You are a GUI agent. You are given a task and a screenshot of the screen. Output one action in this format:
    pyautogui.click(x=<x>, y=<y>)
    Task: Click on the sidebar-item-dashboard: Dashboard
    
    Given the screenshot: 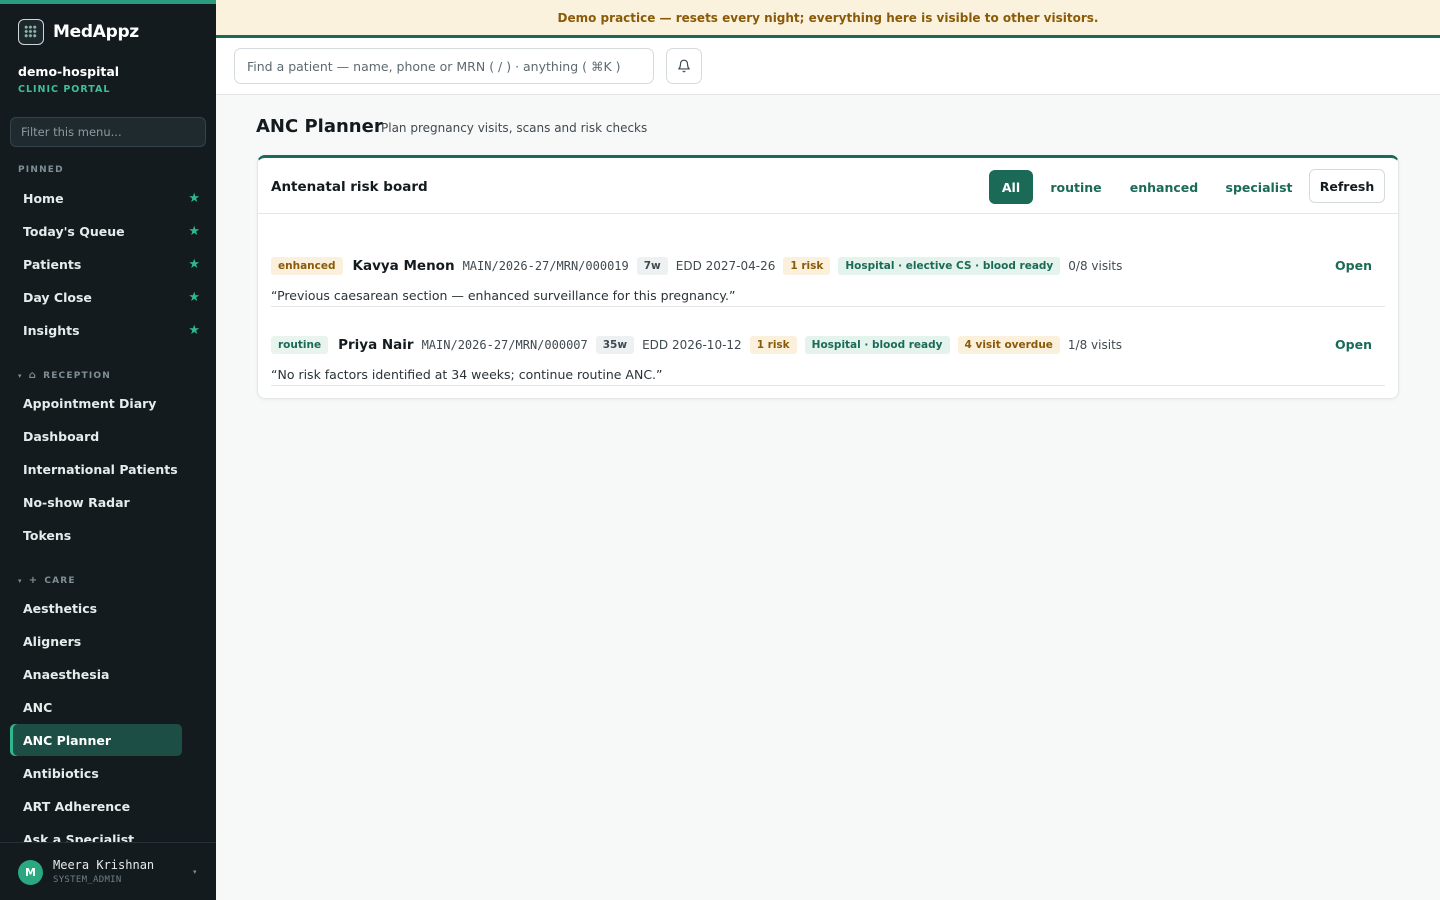 What is the action you would take?
    pyautogui.click(x=96, y=436)
    